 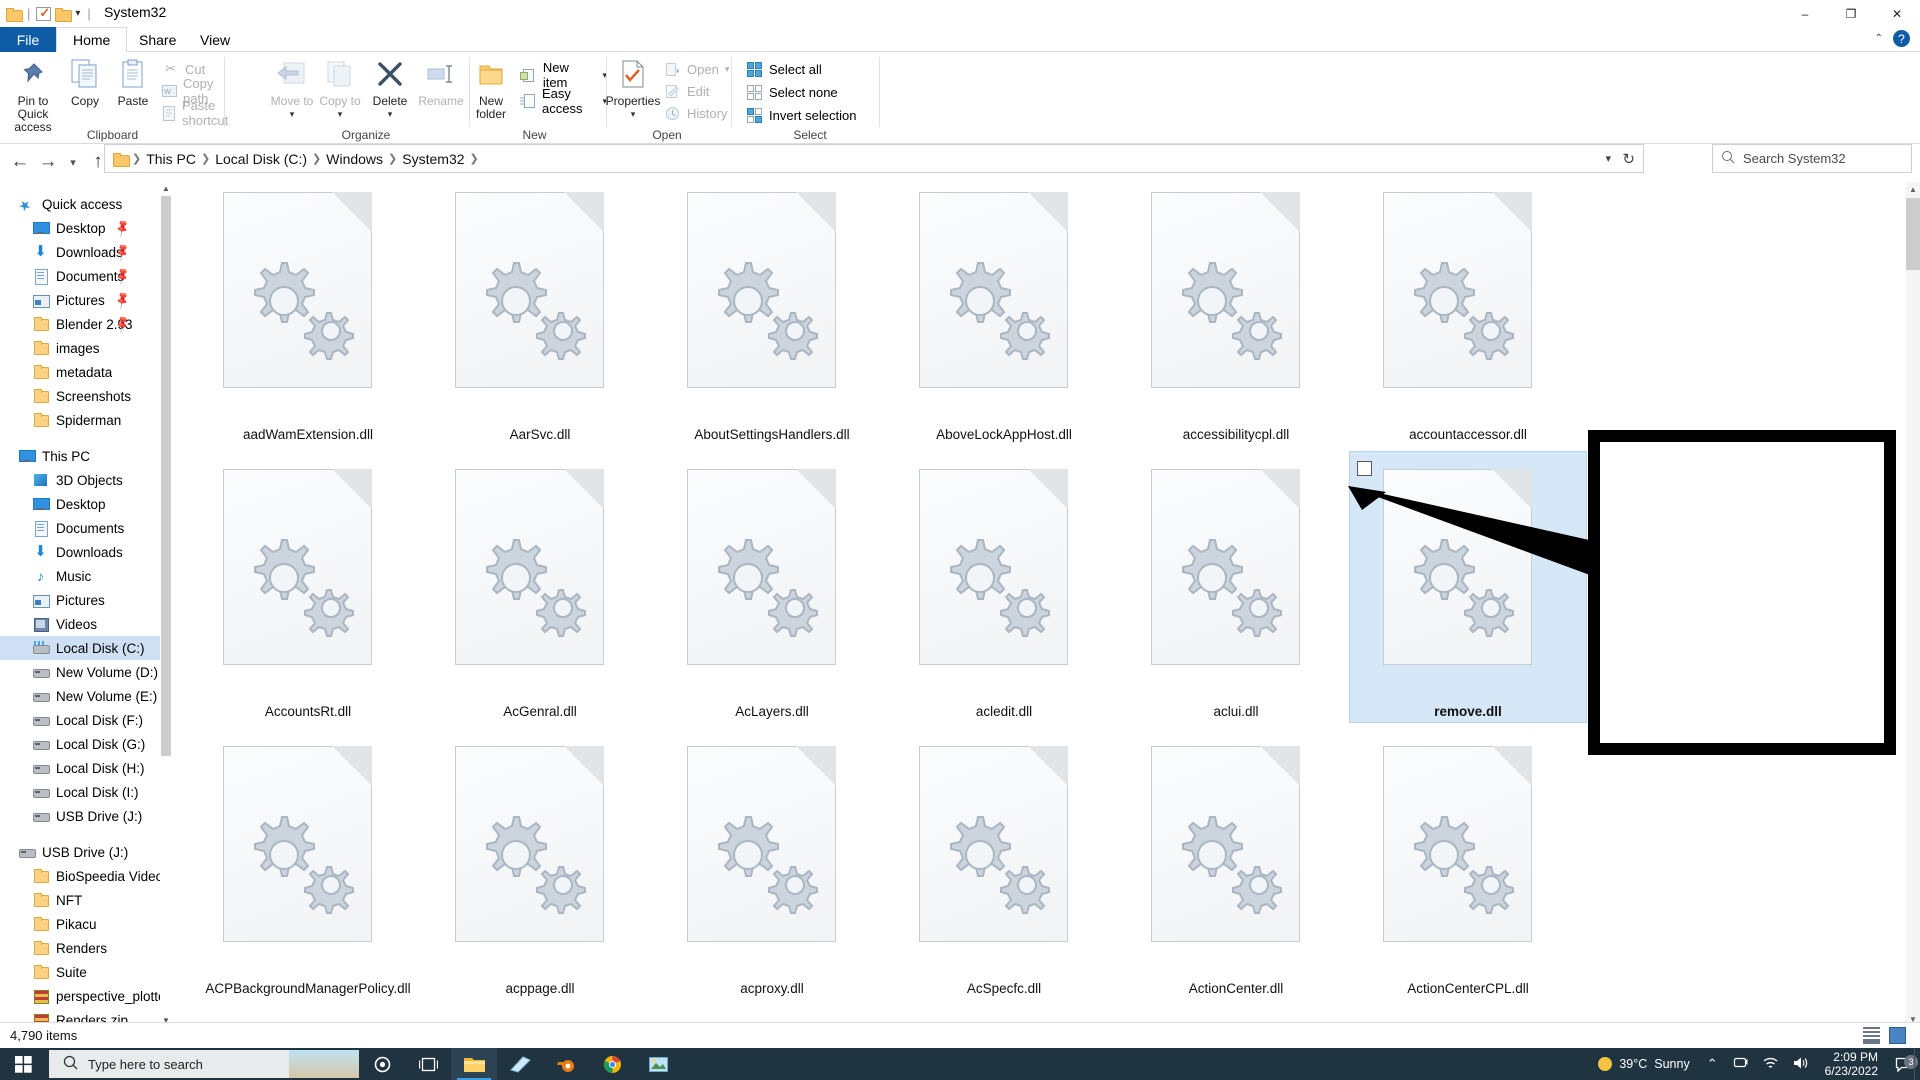 I want to click on easy-access-button: Easy access ▾, so click(x=563, y=101).